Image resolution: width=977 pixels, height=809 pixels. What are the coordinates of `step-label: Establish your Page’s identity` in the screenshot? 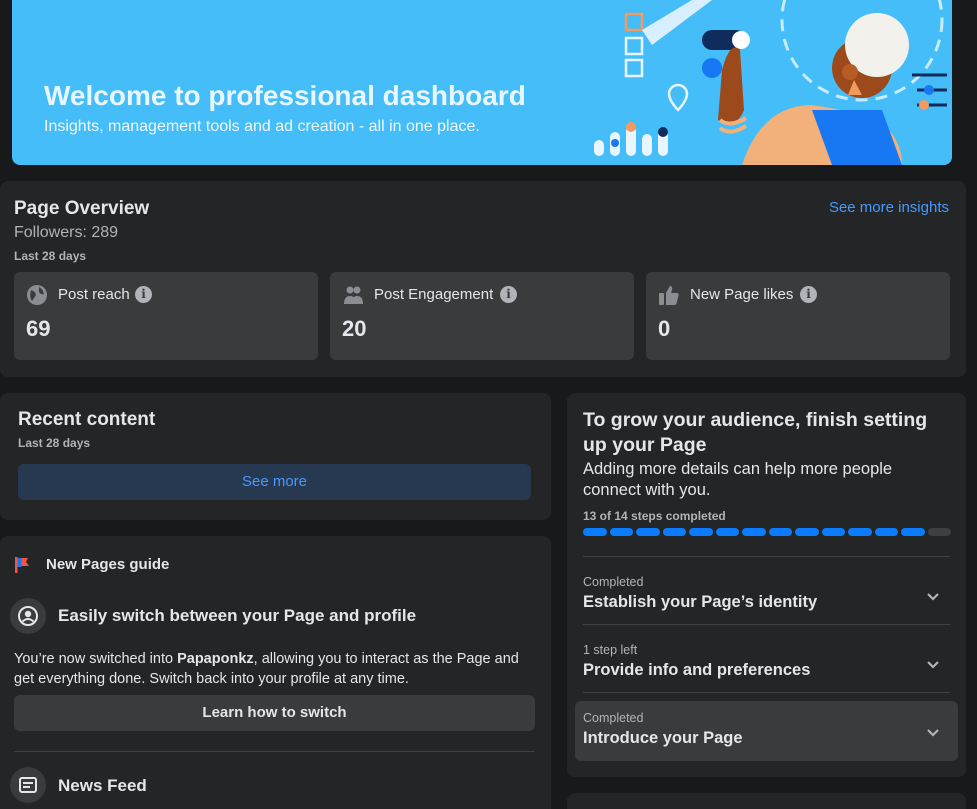 It's located at (700, 602).